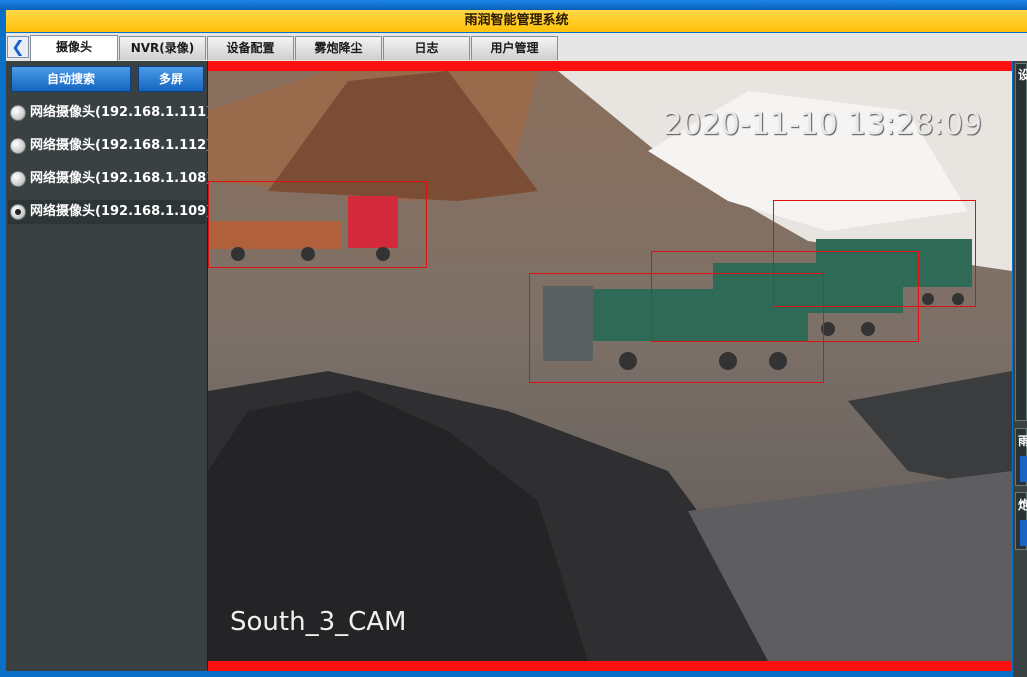 The height and width of the screenshot is (677, 1027). What do you see at coordinates (250, 48) in the screenshot?
I see `tab-device-config: 设备配置` at bounding box center [250, 48].